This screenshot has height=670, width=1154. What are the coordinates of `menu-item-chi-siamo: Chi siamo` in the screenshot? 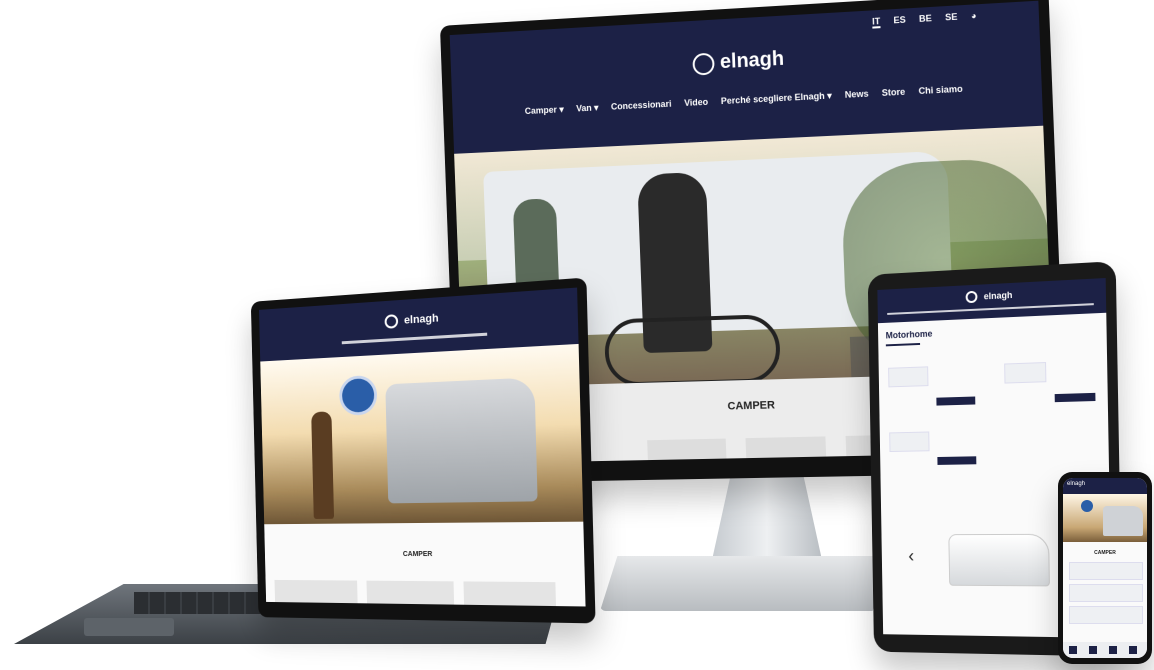 It's located at (940, 90).